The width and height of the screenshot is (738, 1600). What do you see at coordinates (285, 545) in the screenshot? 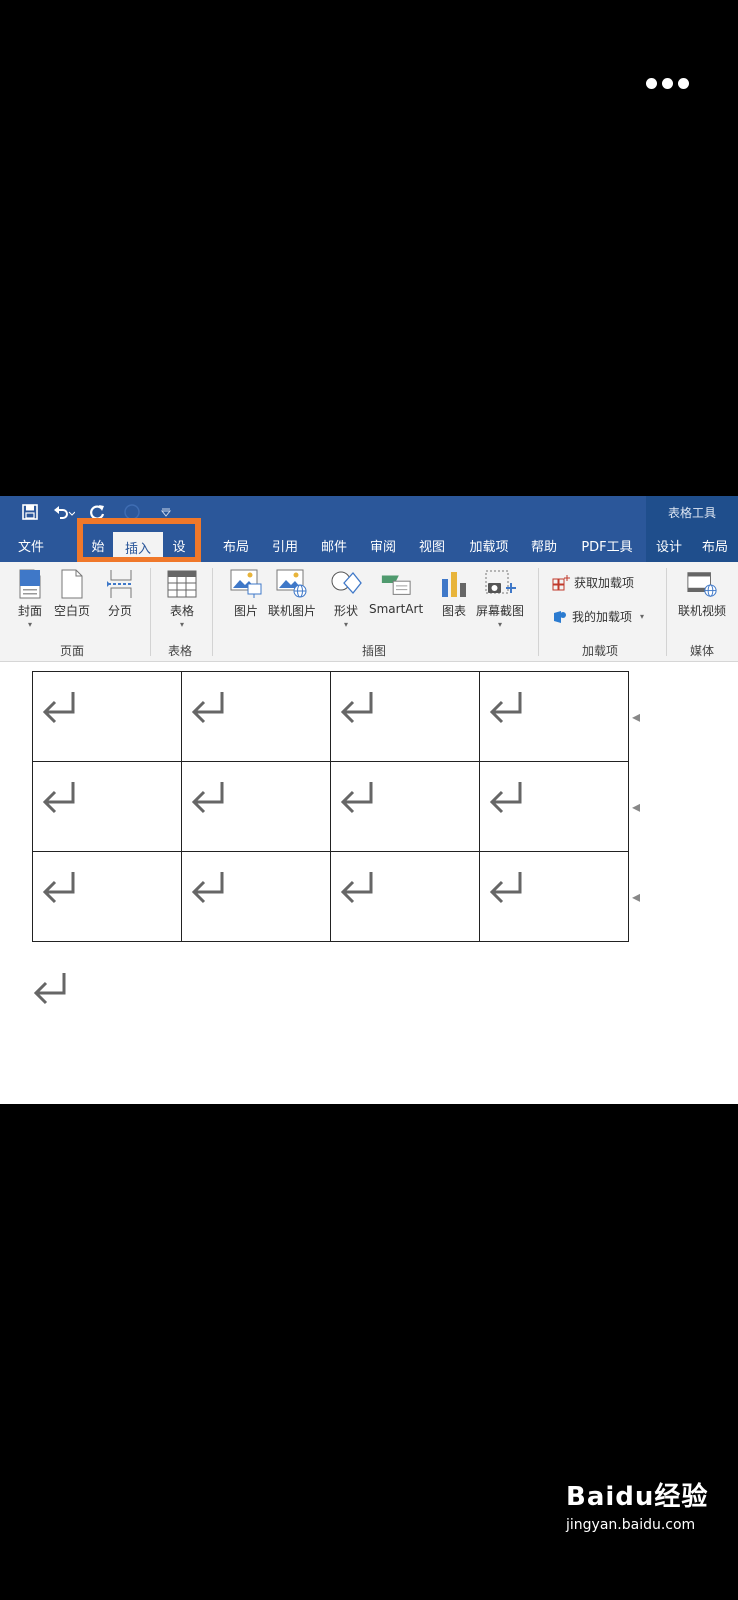
I see `tab-references: 引用` at bounding box center [285, 545].